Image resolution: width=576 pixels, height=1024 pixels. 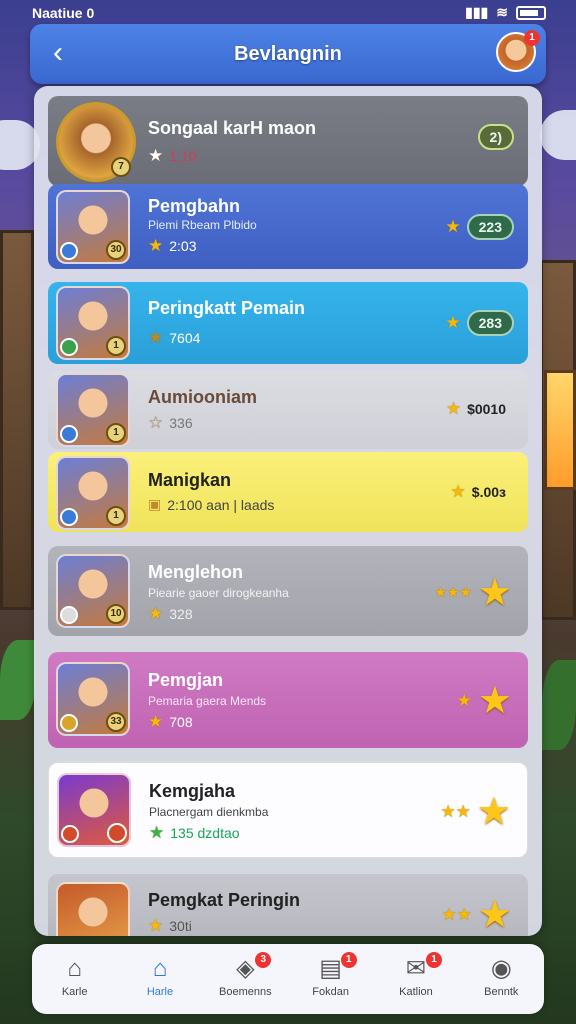 I want to click on rank-badge: 10, so click(x=116, y=614).